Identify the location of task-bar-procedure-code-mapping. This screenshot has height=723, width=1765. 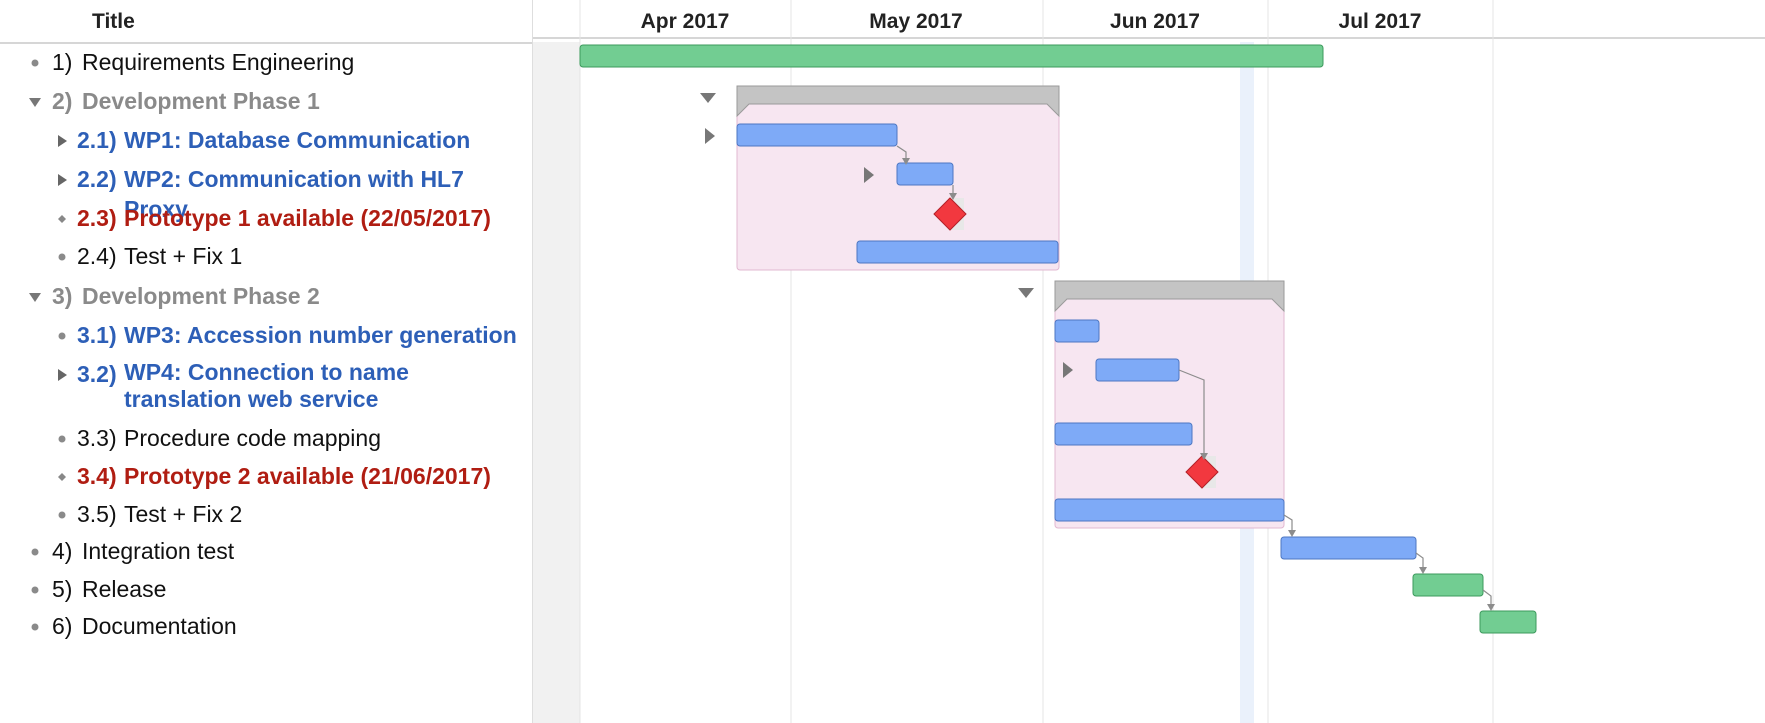
(1123, 434).